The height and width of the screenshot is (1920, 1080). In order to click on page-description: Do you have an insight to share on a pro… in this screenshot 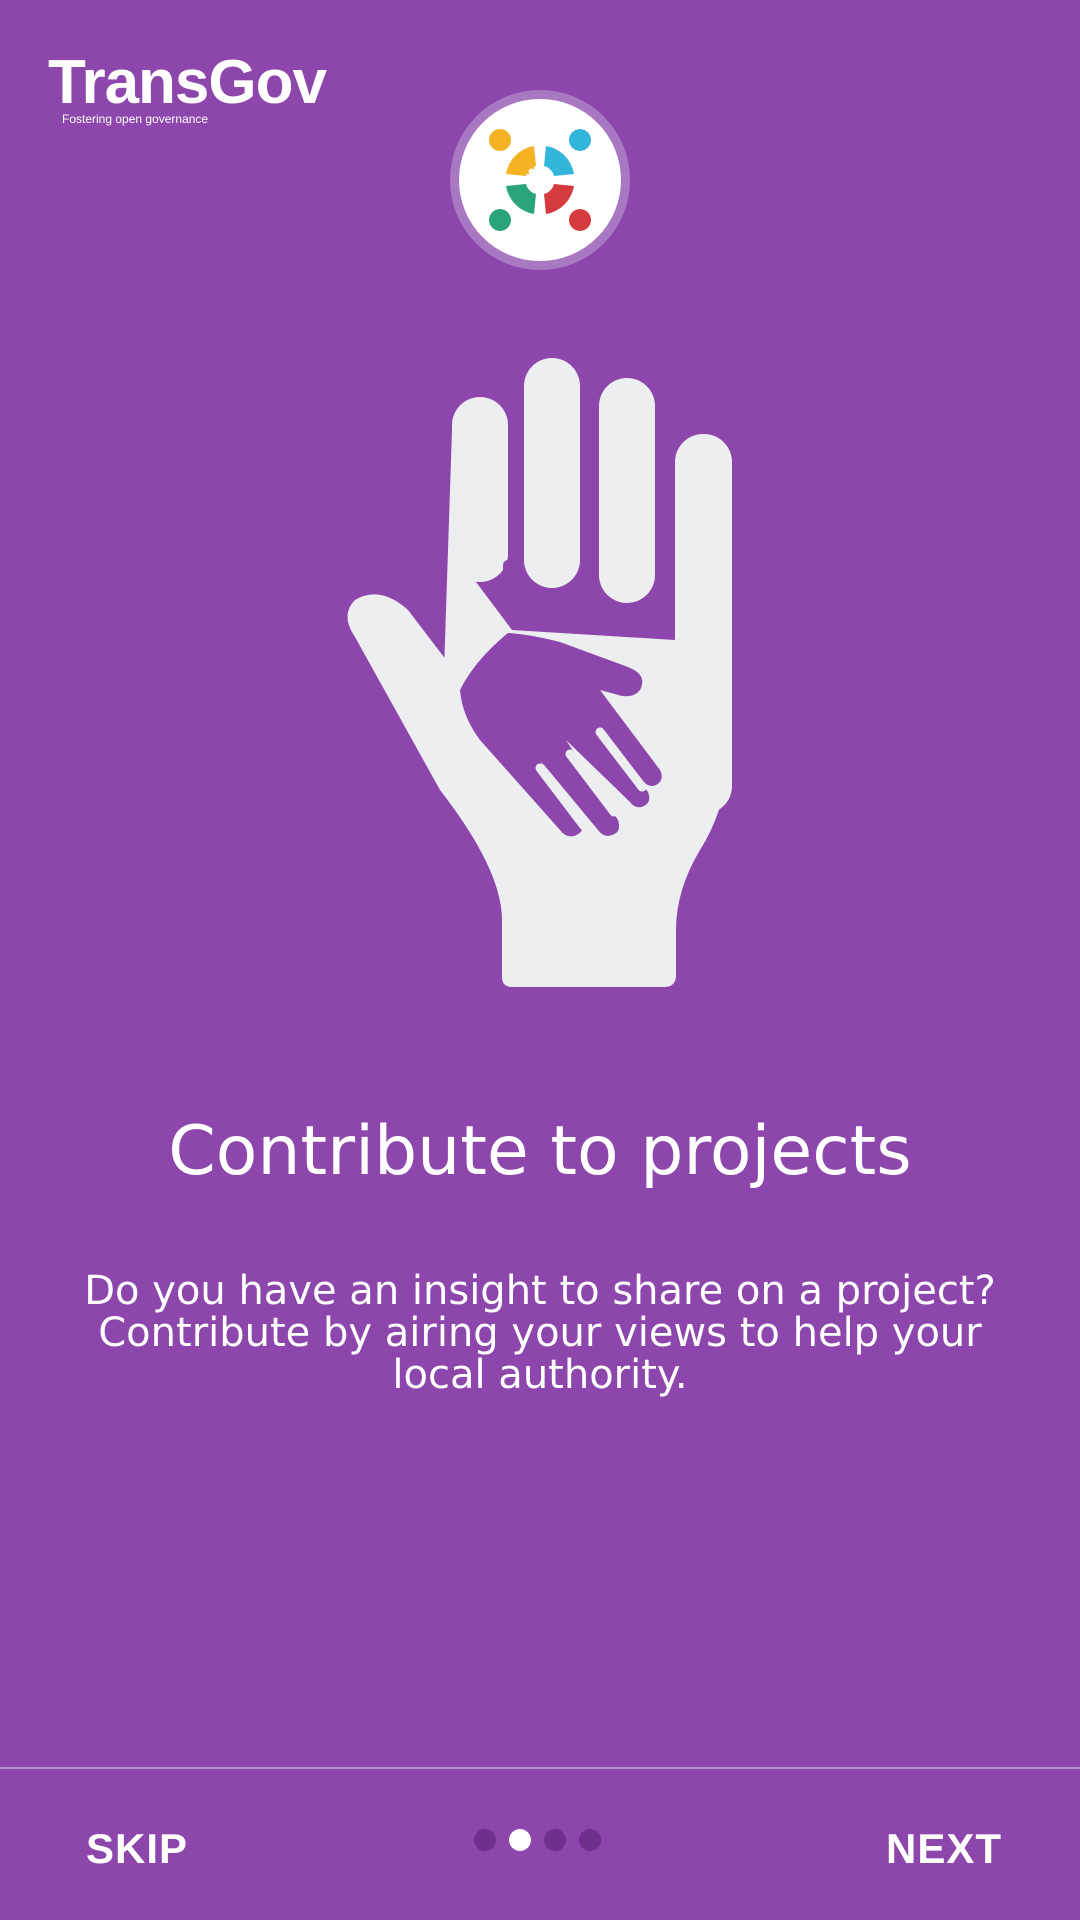, I will do `click(540, 1333)`.